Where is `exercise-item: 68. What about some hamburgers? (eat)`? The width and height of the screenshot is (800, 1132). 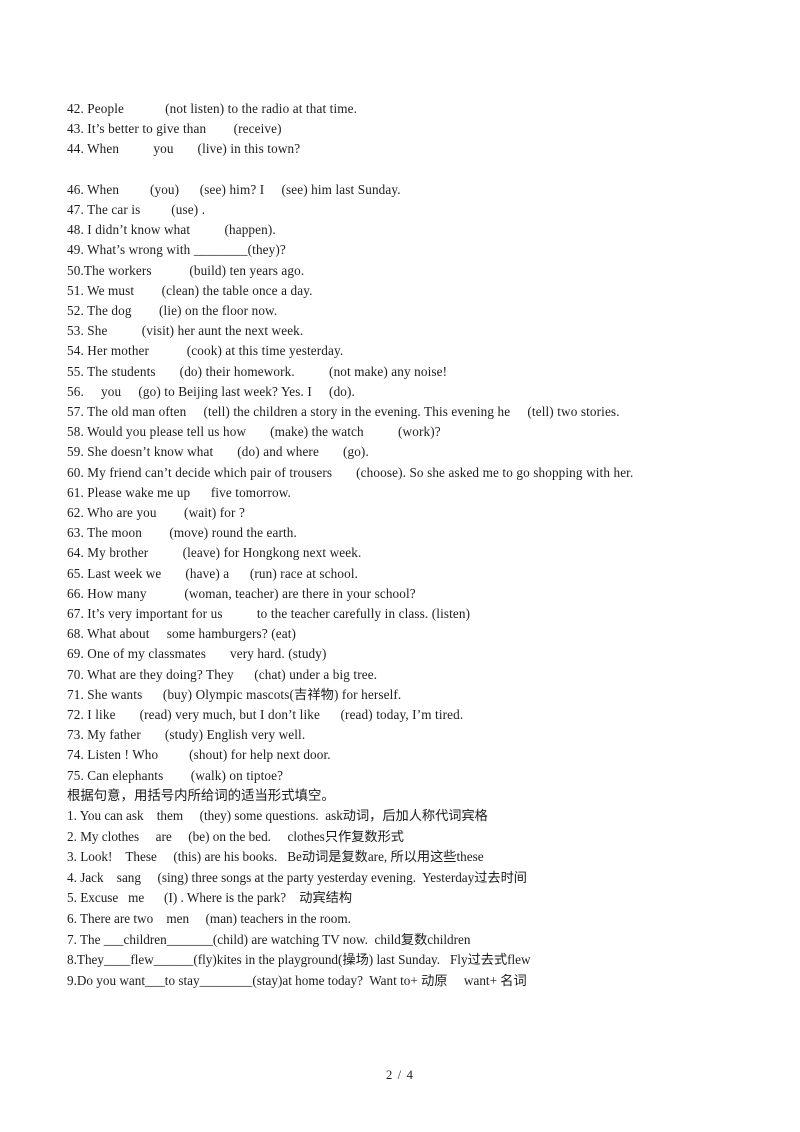 exercise-item: 68. What about some hamburgers? (eat) is located at coordinates (182, 634).